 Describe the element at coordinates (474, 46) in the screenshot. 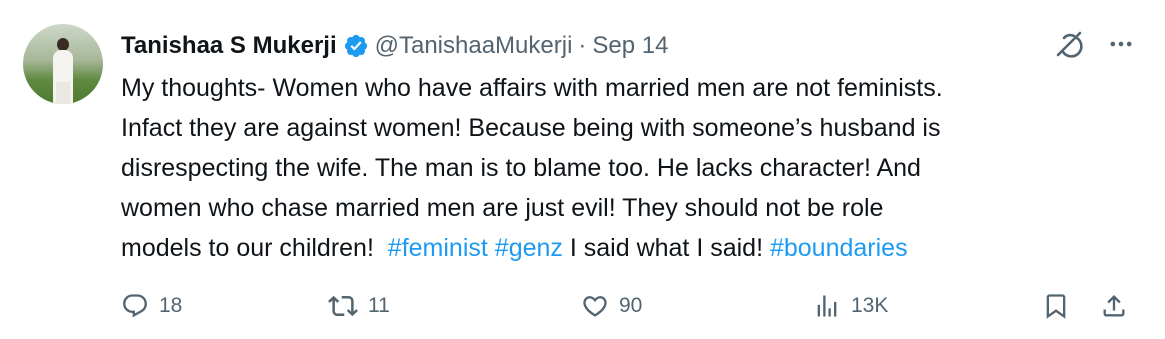

I see `author-handle: @TanishaaMukerji` at that location.